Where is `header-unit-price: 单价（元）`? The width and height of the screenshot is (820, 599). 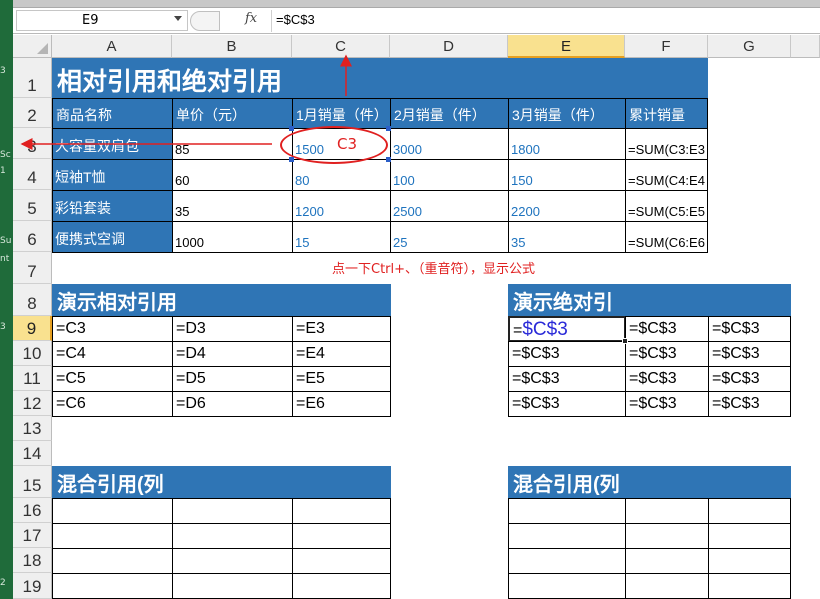 header-unit-price: 单价（元） is located at coordinates (232, 113).